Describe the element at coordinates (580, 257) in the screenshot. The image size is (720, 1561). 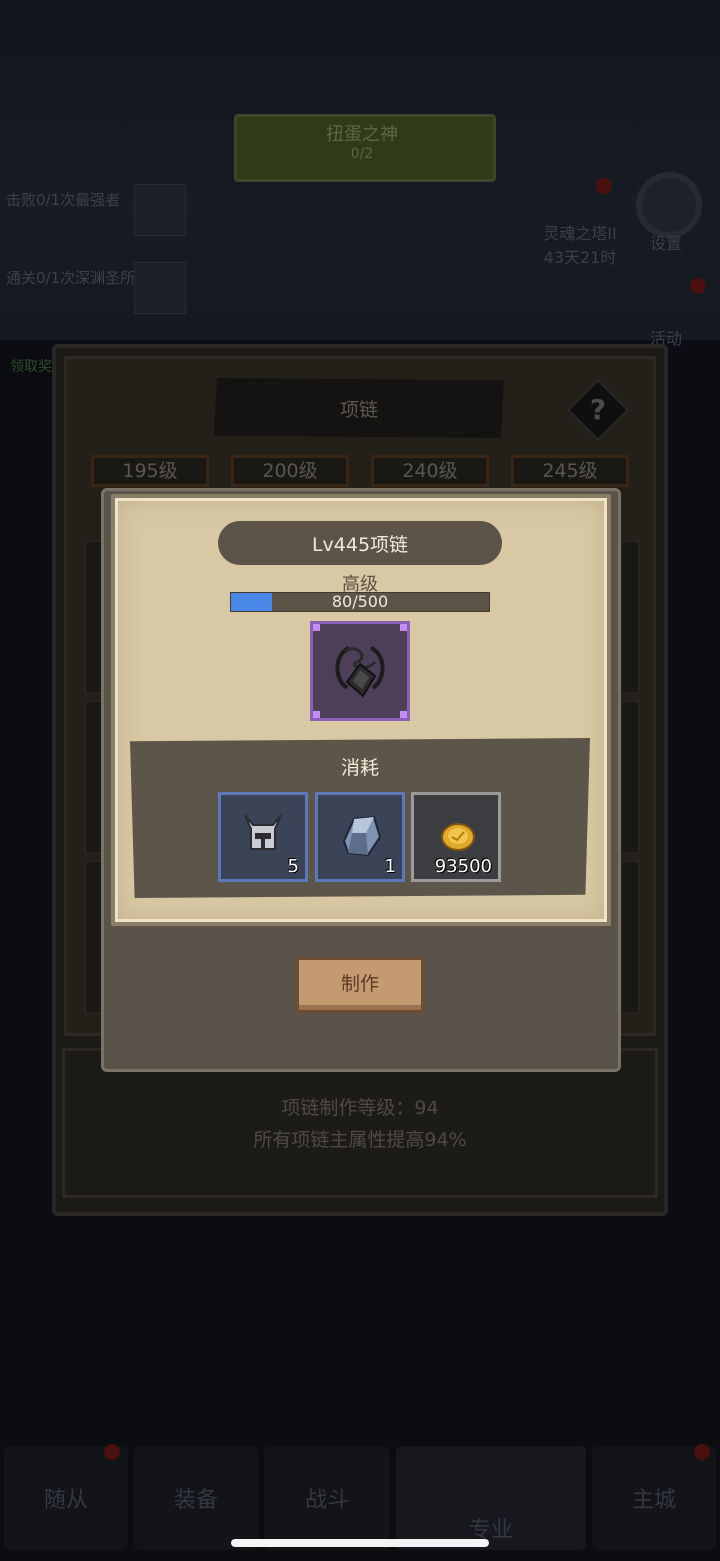
I see `event-timer: 43天21时` at that location.